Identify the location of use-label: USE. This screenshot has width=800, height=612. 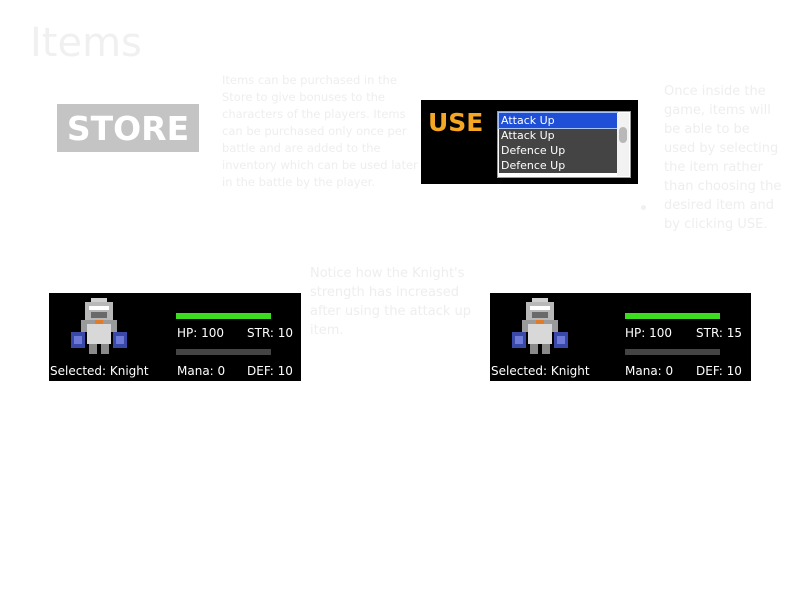
(455, 122).